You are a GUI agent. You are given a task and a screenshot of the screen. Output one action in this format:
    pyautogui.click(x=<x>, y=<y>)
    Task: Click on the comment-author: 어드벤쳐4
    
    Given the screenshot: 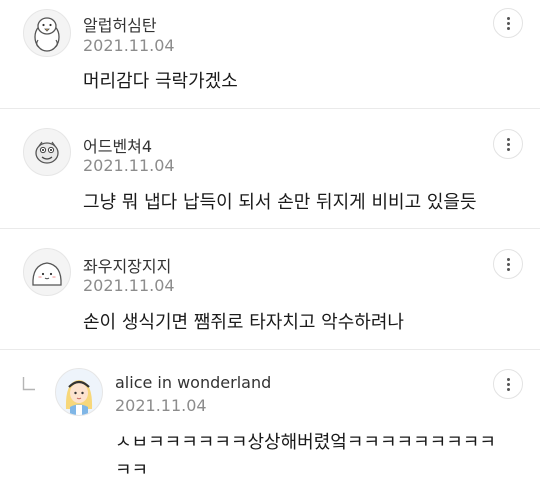 What is the action you would take?
    pyautogui.click(x=117, y=145)
    